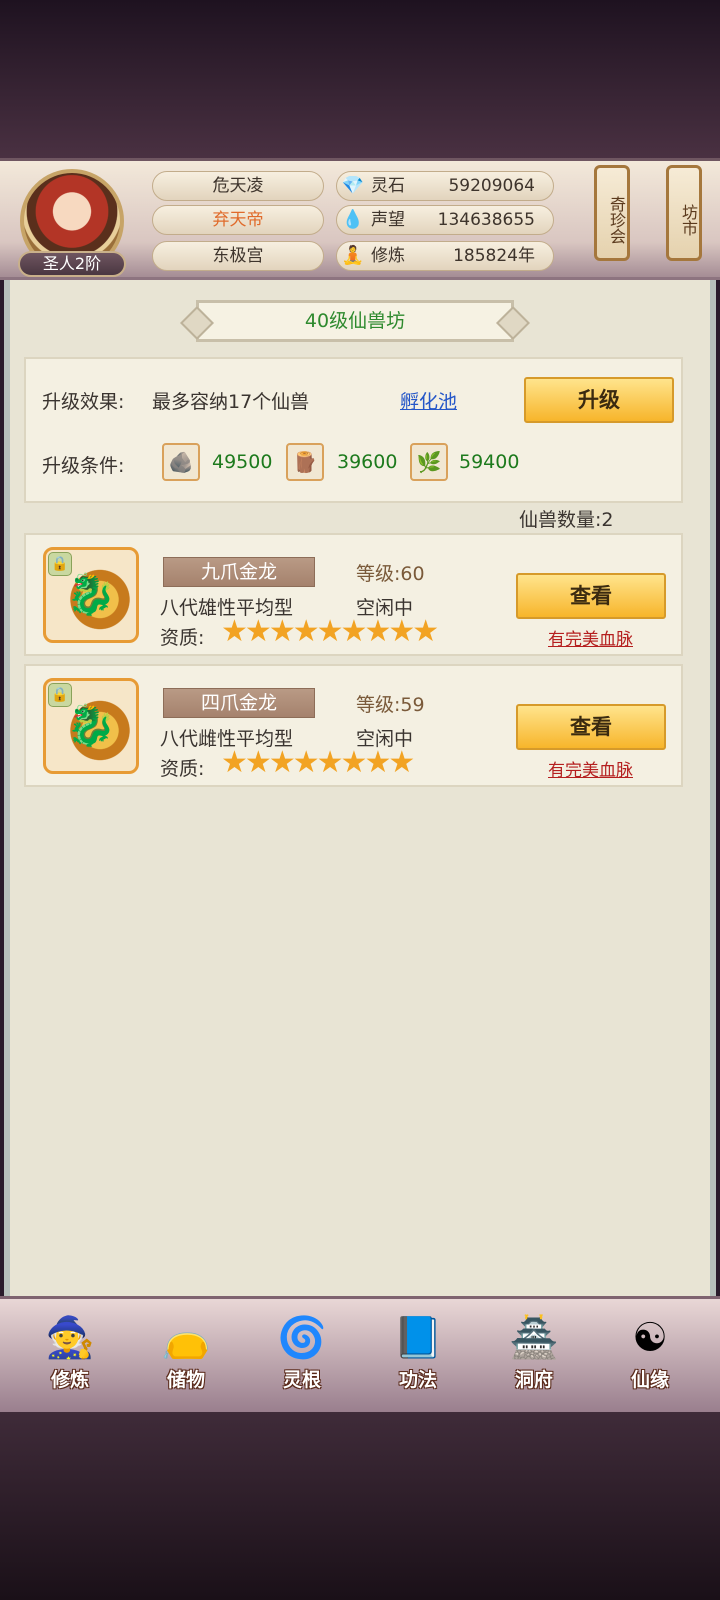 Image resolution: width=720 pixels, height=1600 pixels. I want to click on top-background, so click(360, 80).